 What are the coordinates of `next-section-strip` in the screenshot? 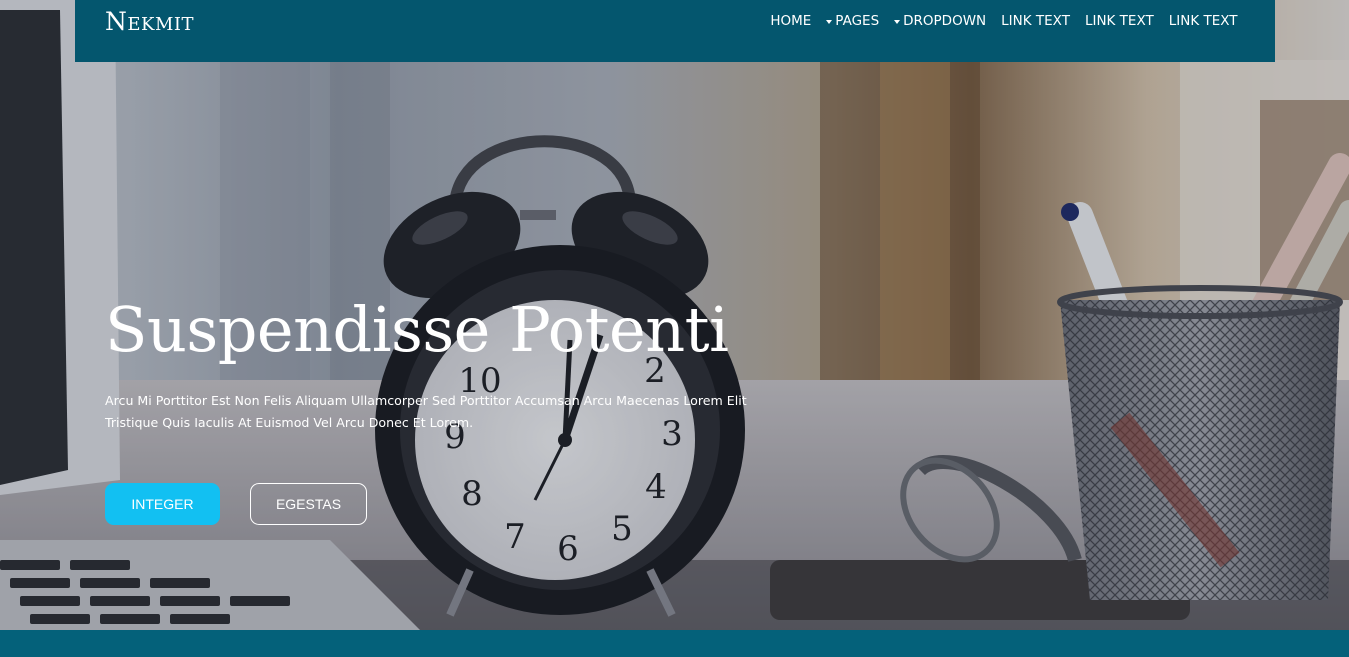 It's located at (674, 643).